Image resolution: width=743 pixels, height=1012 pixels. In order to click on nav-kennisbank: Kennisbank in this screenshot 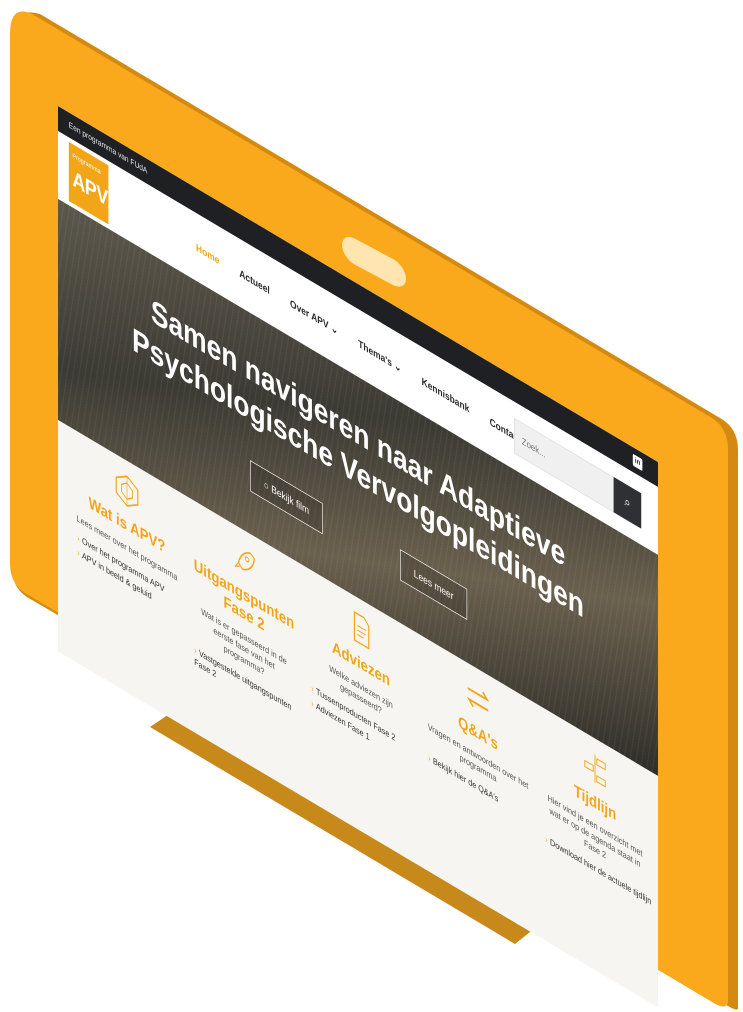, I will do `click(446, 395)`.